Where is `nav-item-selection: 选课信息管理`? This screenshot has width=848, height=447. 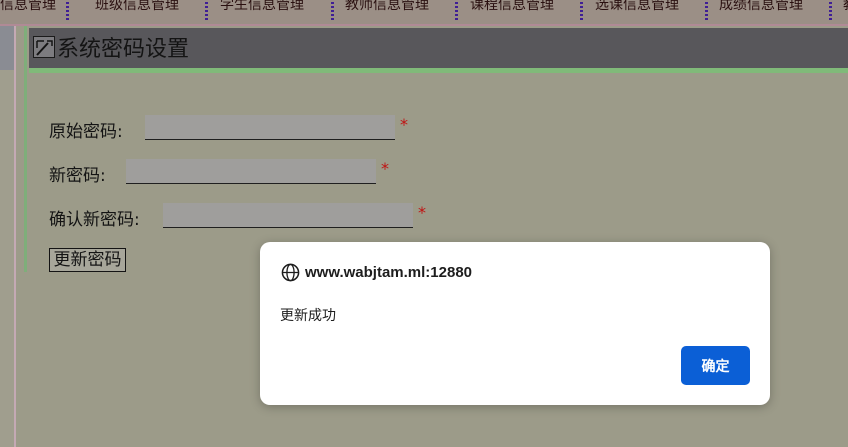
nav-item-selection: 选课信息管理 is located at coordinates (637, 7).